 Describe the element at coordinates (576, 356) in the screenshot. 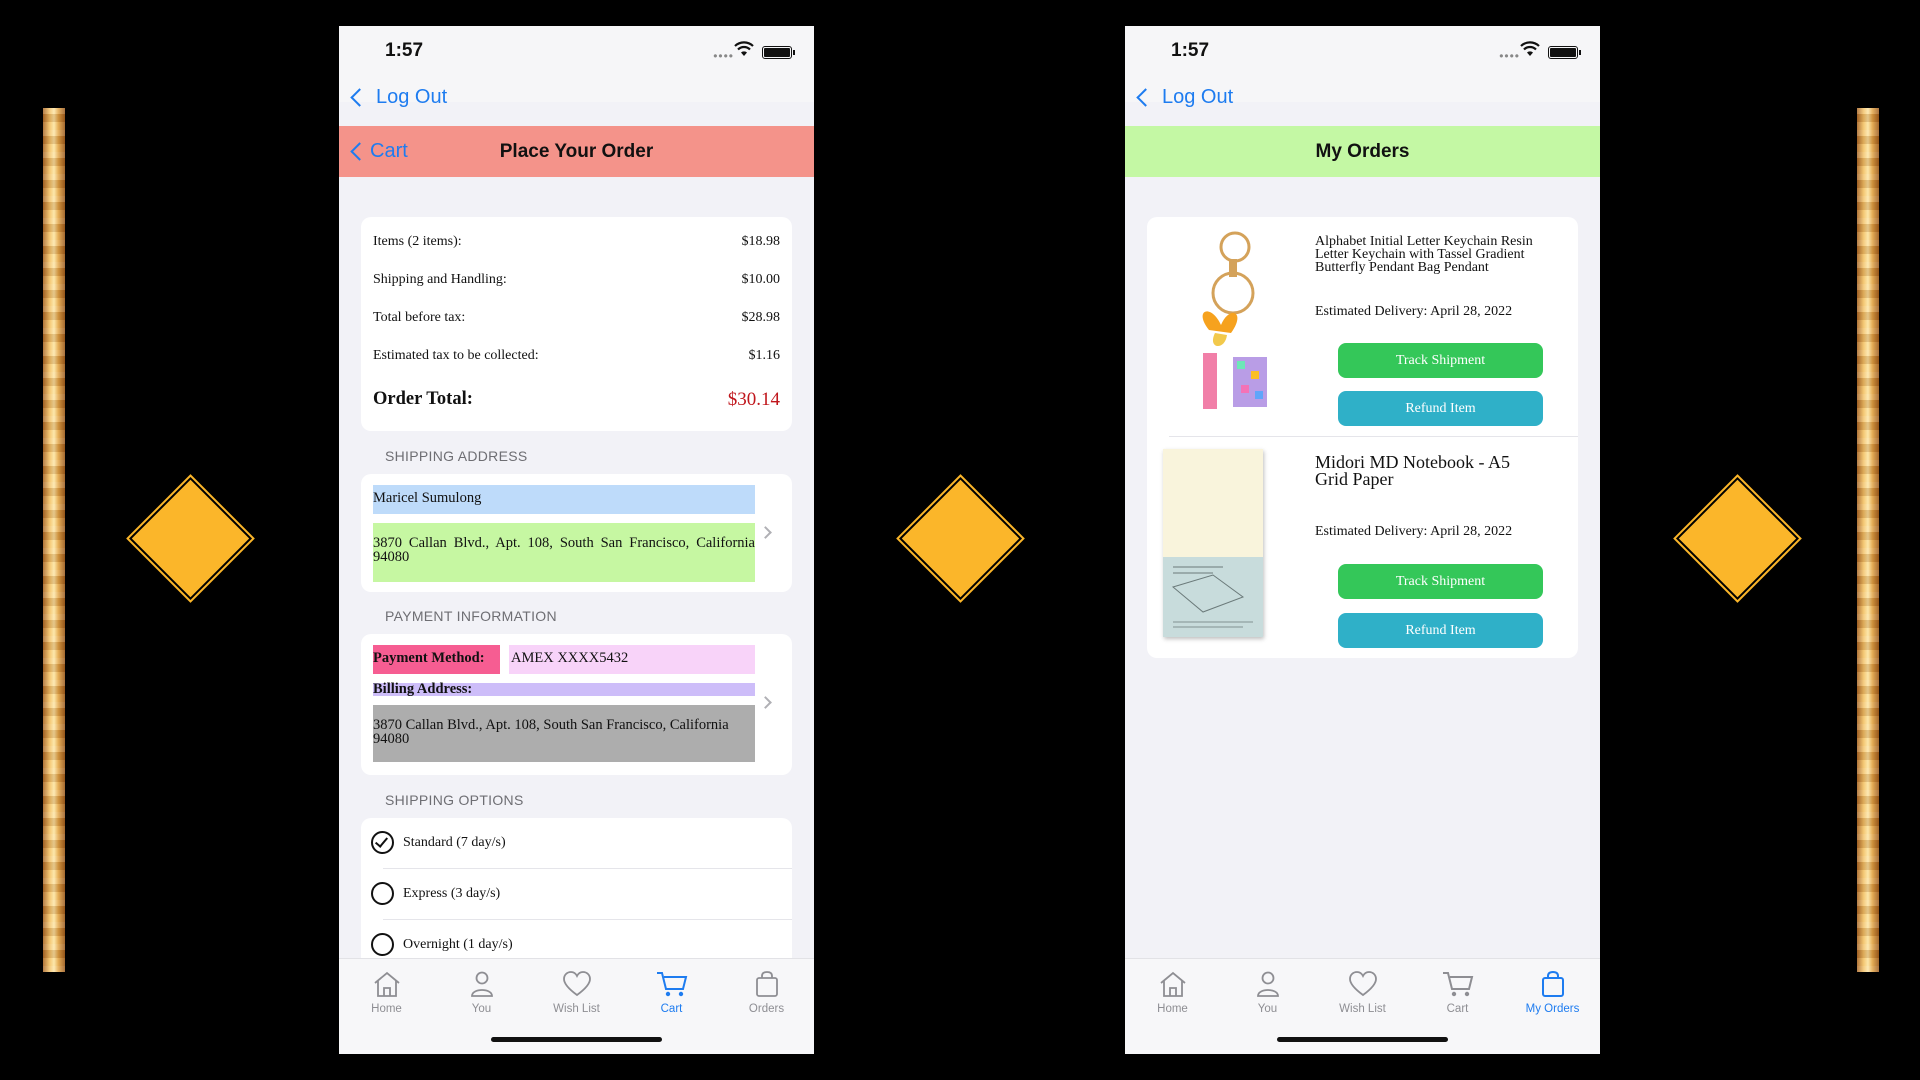

I see `summary-row: Estimated tax to be collected: $1.16` at that location.